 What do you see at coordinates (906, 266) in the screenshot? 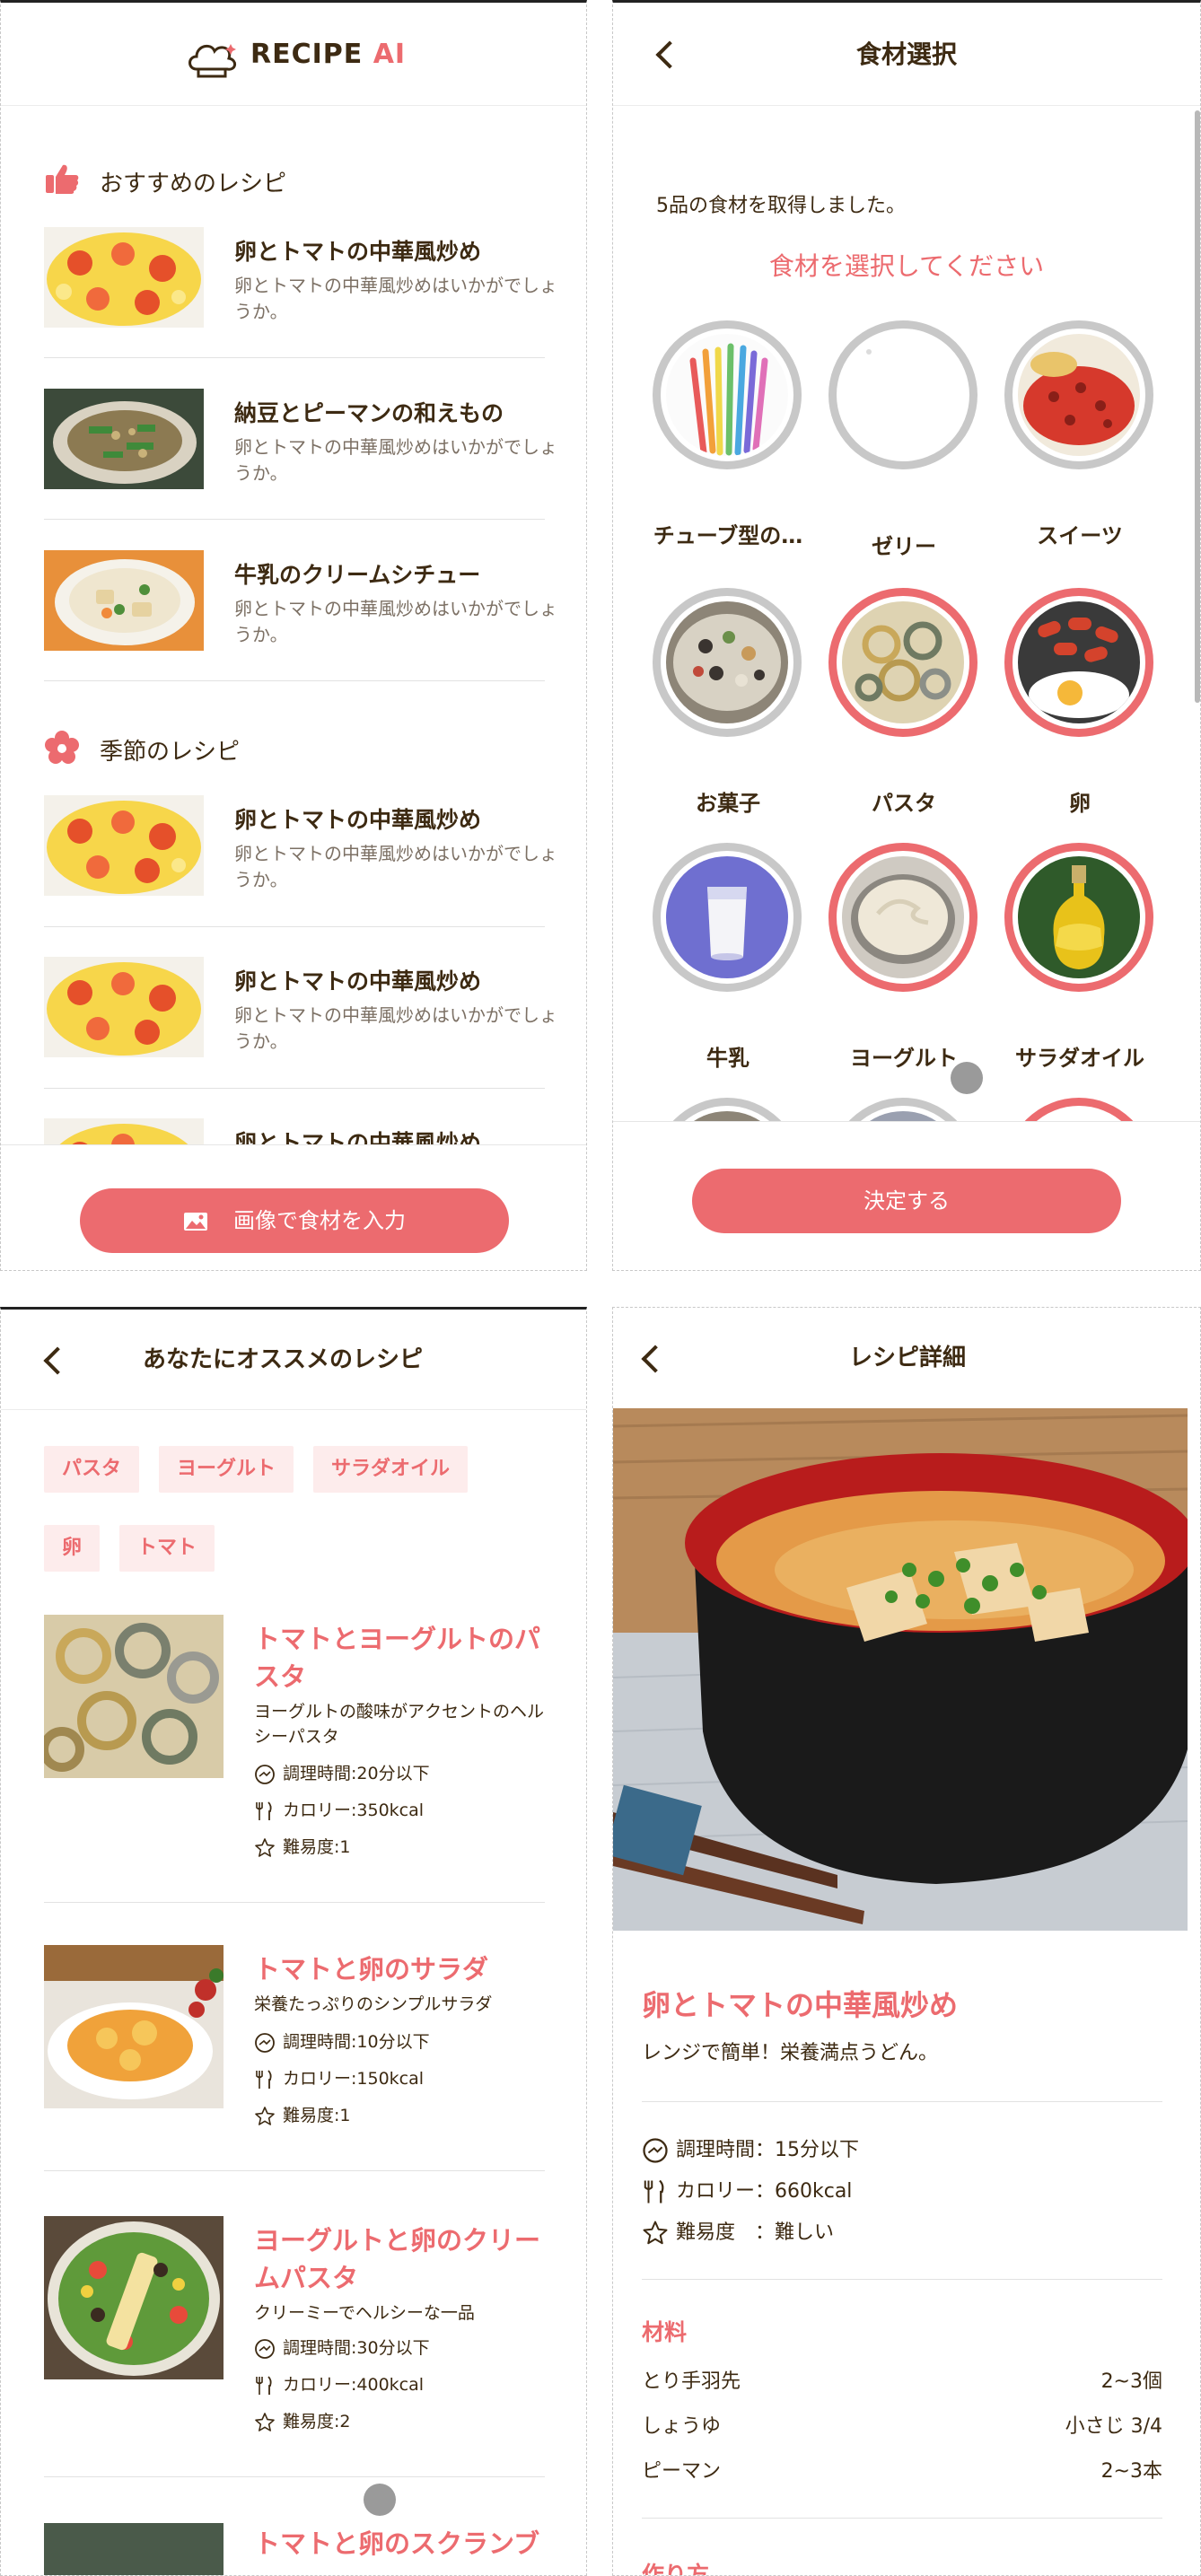
I see `select-prompt: 食材を選択してください` at bounding box center [906, 266].